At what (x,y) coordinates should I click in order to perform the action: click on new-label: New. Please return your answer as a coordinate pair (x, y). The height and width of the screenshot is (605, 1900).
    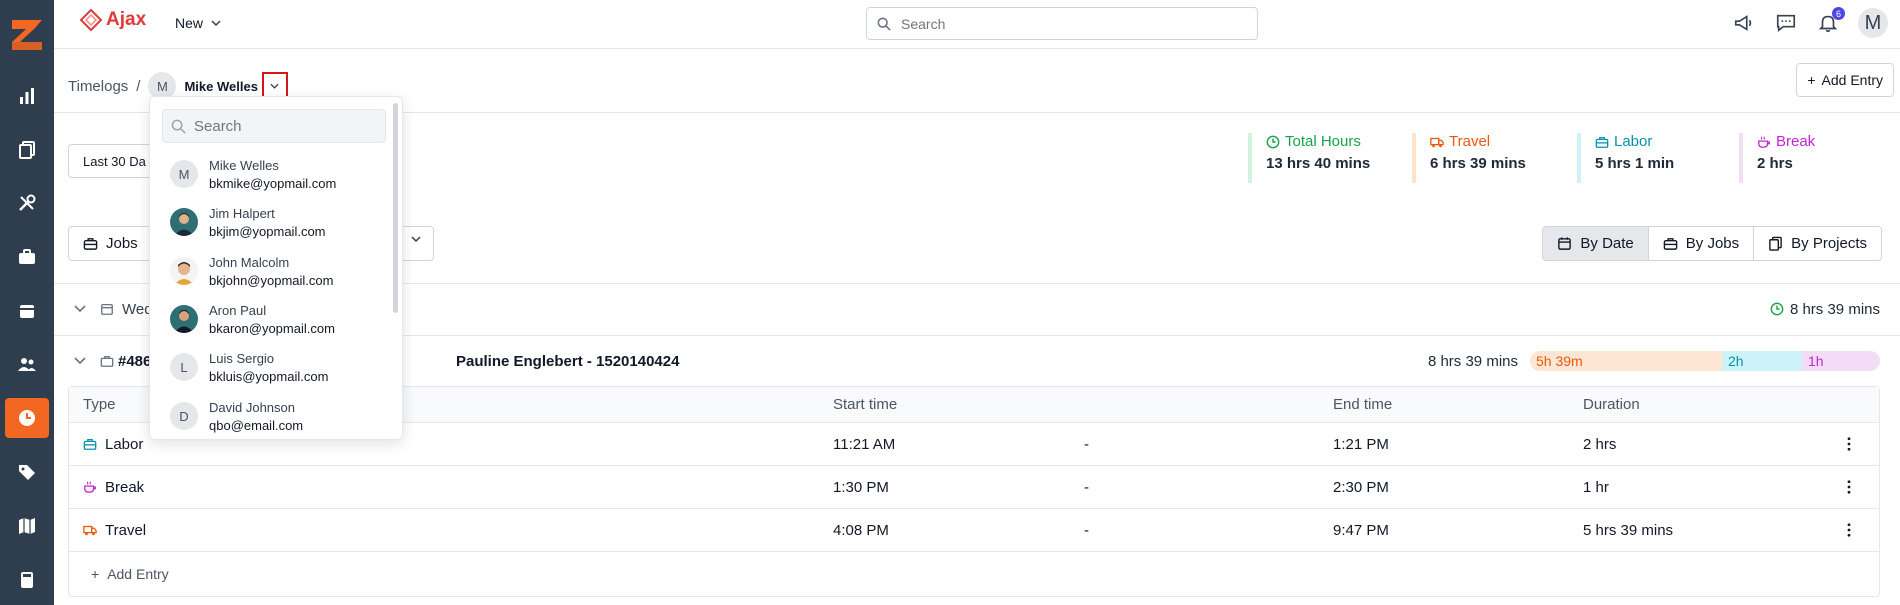
    Looking at the image, I should click on (189, 23).